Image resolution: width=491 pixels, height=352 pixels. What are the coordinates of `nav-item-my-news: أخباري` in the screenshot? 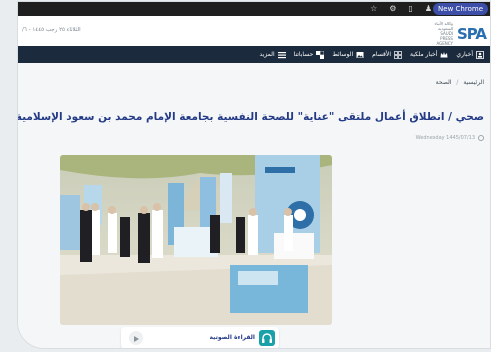 It's located at (470, 54).